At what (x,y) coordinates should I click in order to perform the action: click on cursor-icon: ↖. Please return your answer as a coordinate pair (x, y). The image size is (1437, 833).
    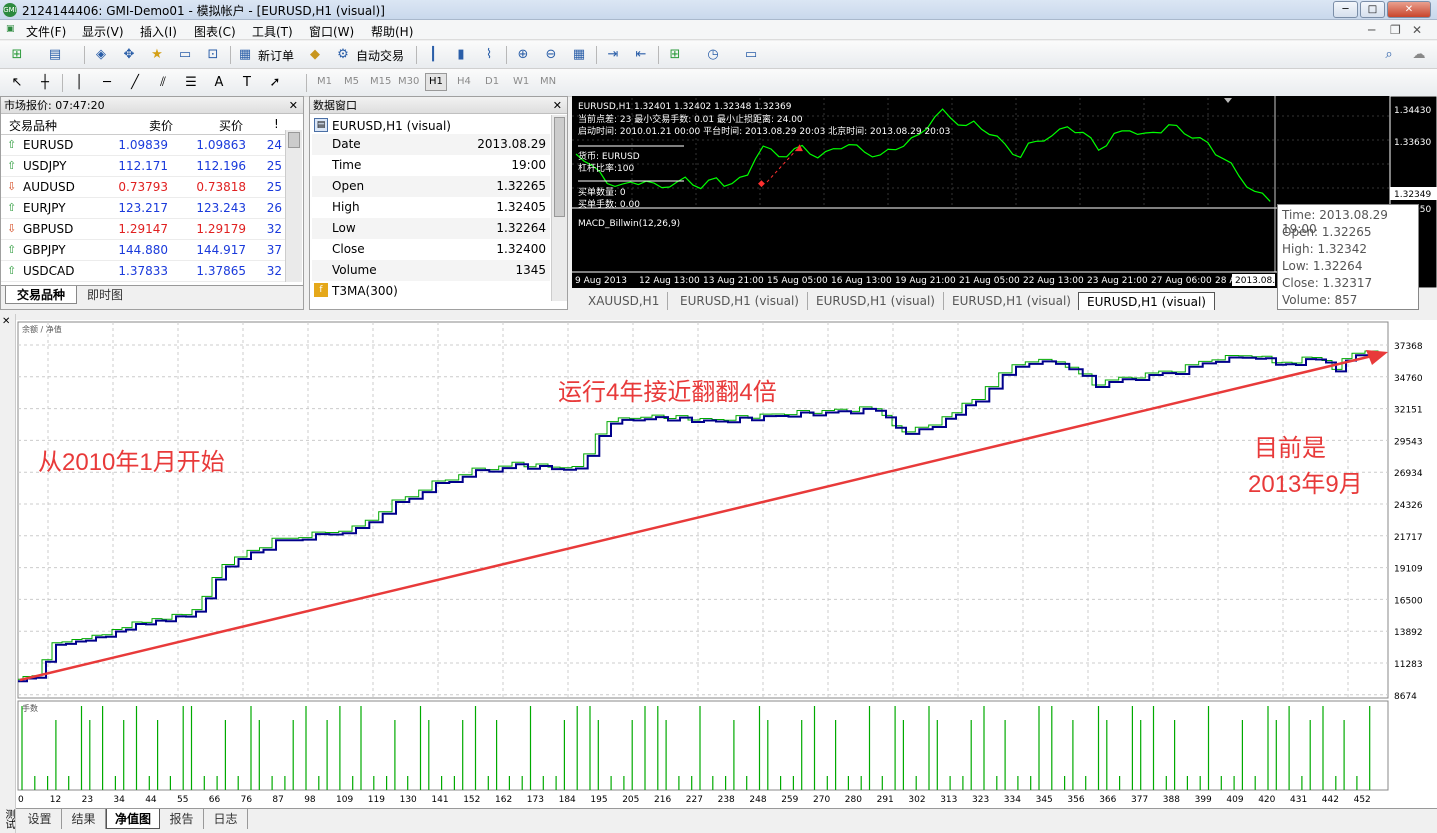
    Looking at the image, I should click on (17, 83).